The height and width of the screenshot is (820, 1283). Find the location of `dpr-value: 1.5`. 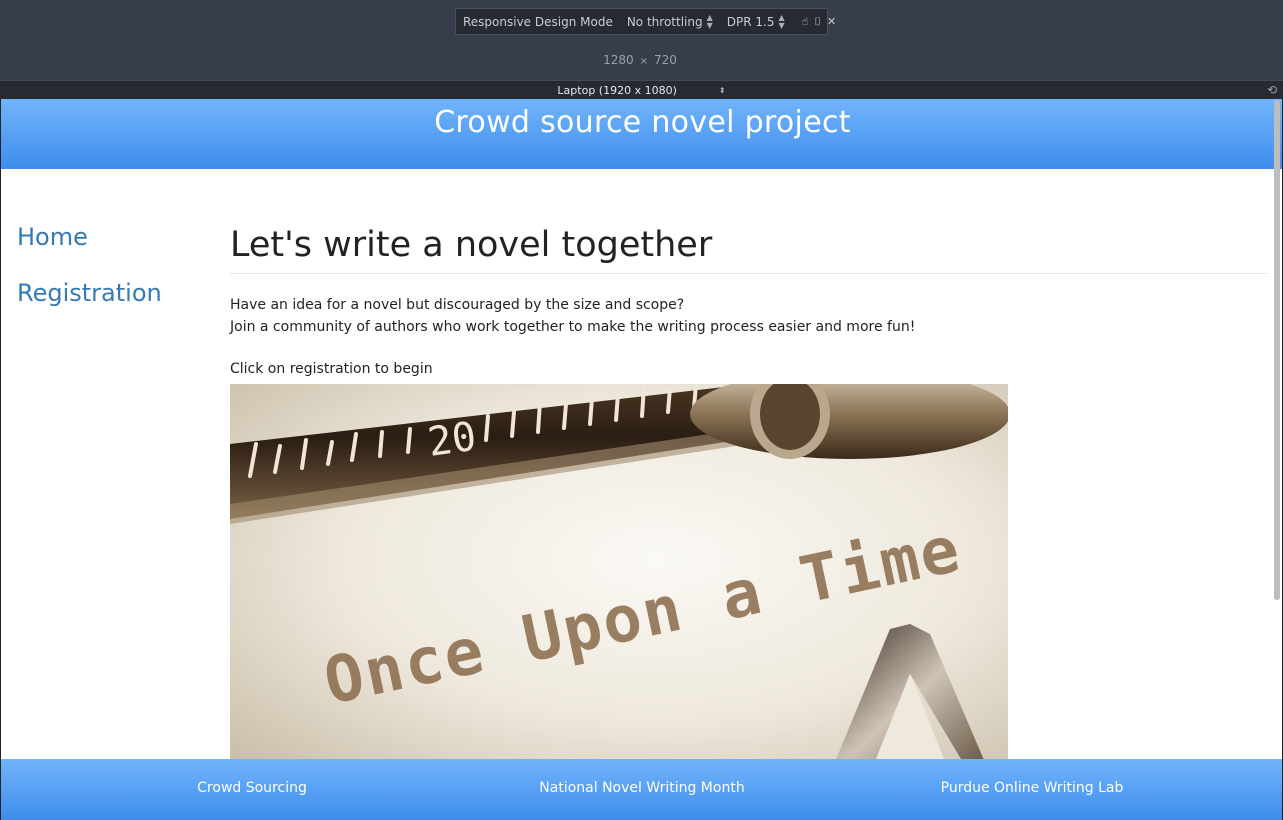

dpr-value: 1.5 is located at coordinates (765, 21).